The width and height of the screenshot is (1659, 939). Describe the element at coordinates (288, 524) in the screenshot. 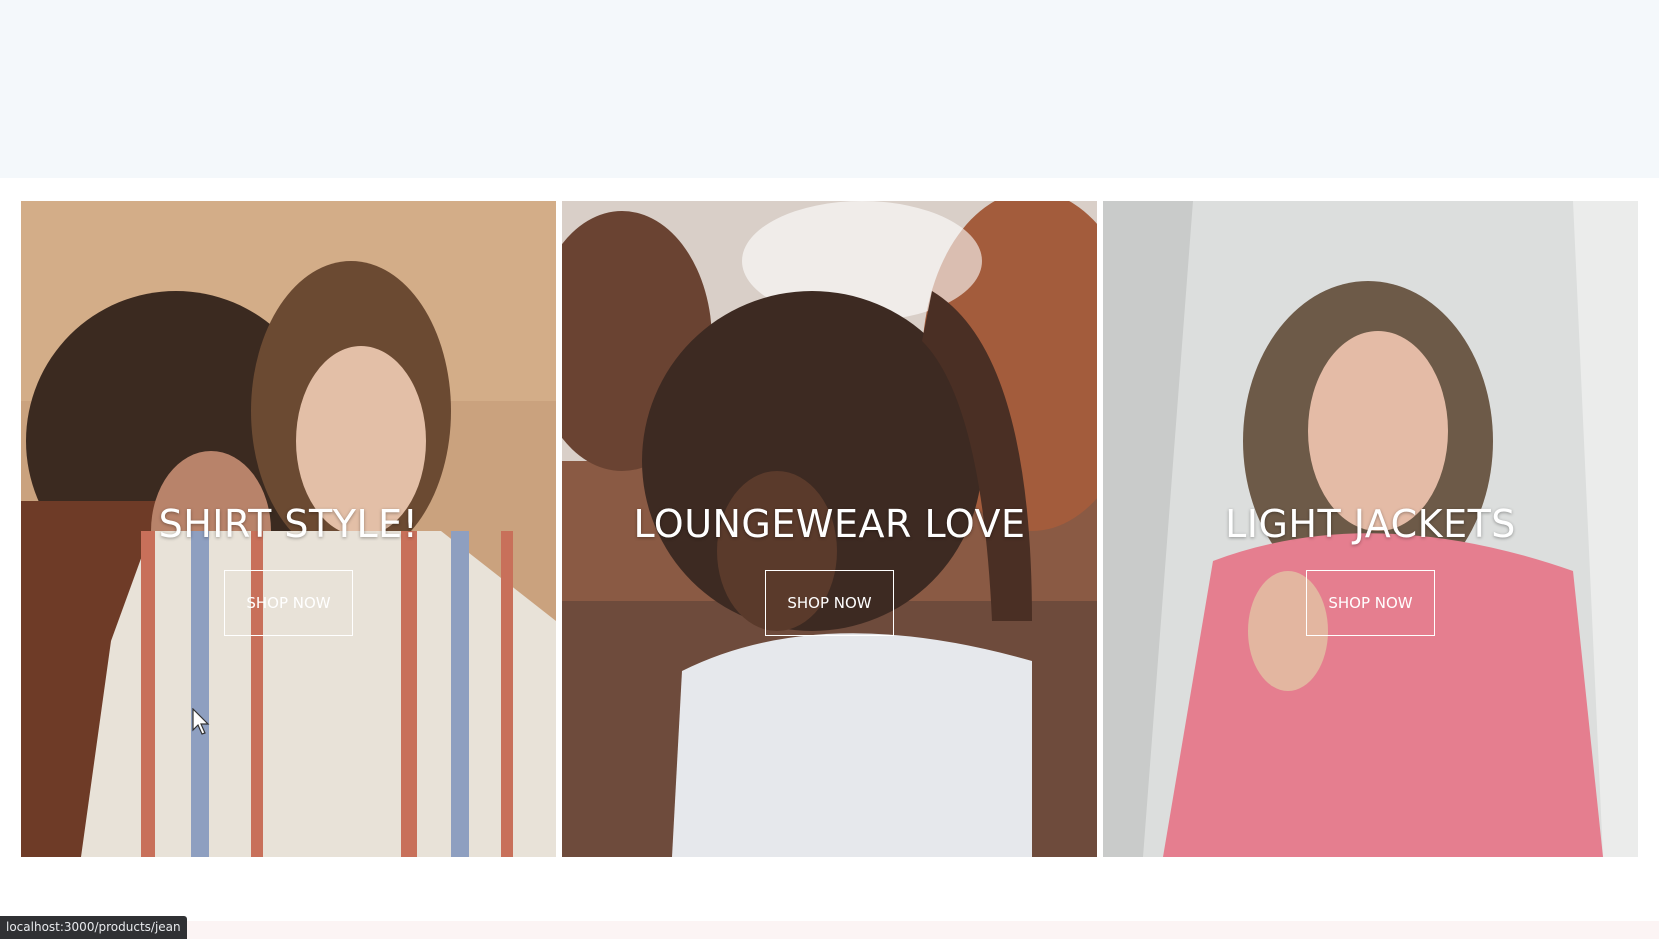

I see `category-title: SHIRT STYLE!` at that location.